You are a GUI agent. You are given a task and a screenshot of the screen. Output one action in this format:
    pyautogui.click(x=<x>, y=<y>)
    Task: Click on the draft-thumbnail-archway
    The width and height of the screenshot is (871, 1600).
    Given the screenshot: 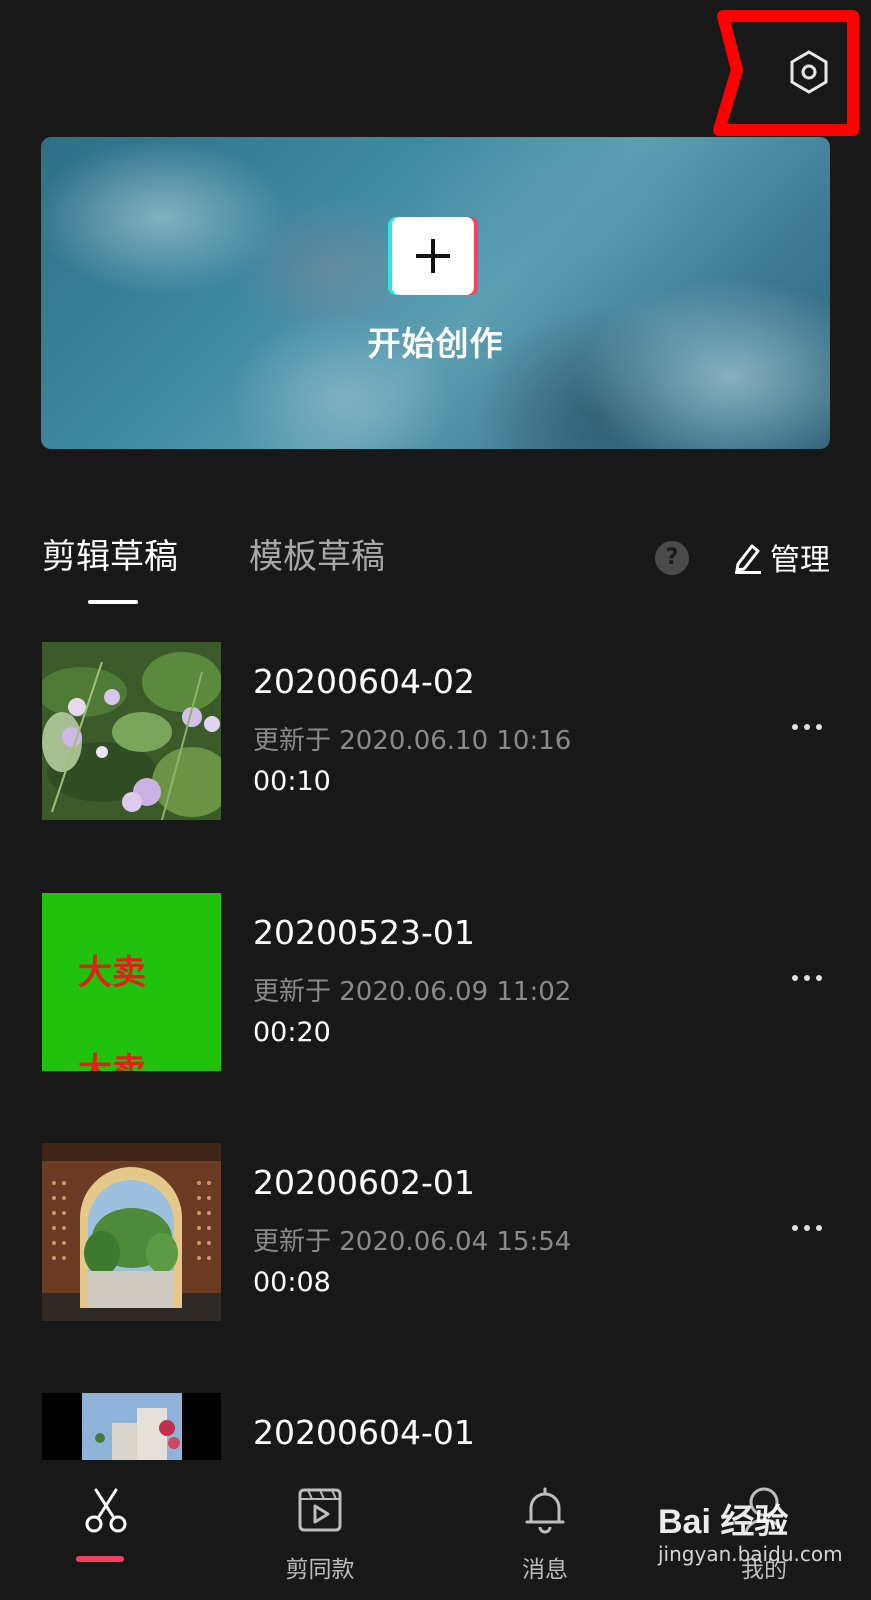 What is the action you would take?
    pyautogui.click(x=131, y=1232)
    